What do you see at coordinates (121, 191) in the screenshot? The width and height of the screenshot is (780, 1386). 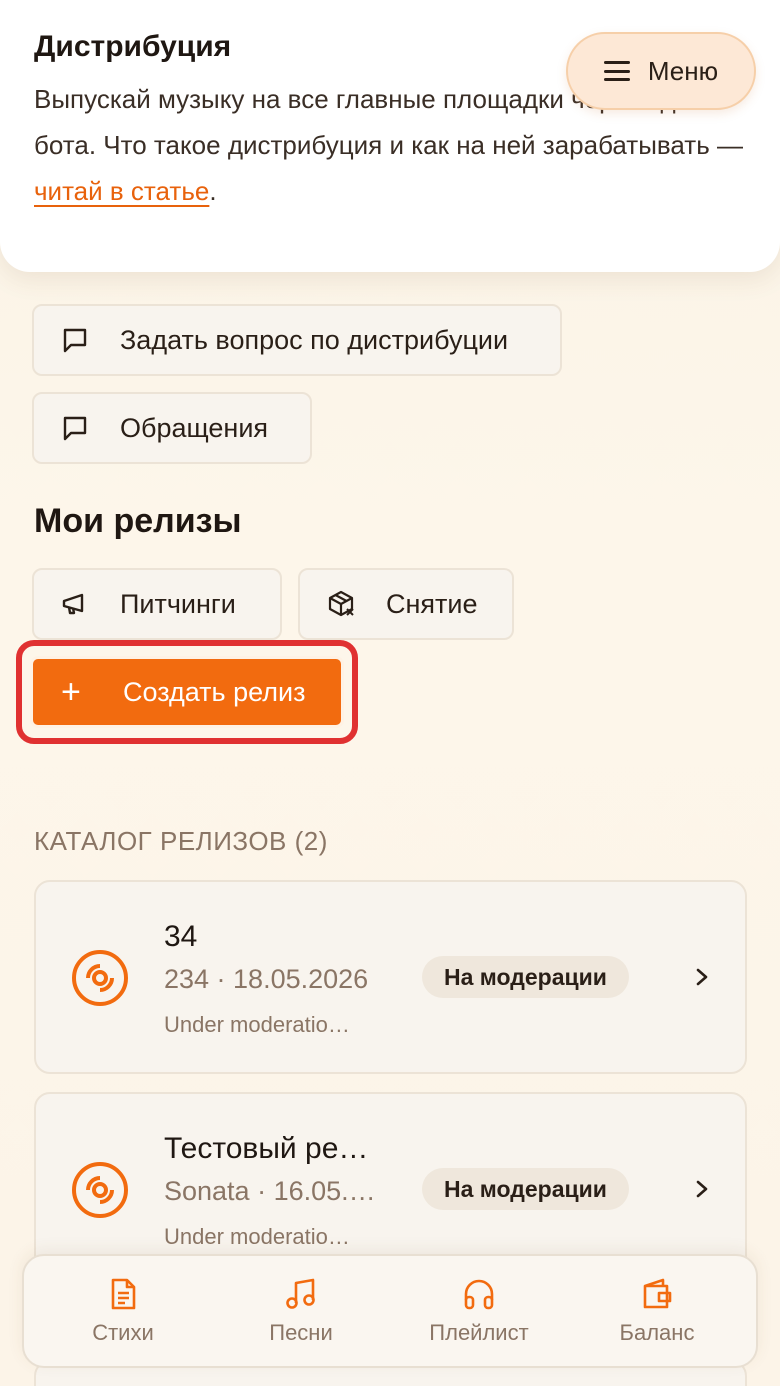 I see `article-link: читай в статье` at bounding box center [121, 191].